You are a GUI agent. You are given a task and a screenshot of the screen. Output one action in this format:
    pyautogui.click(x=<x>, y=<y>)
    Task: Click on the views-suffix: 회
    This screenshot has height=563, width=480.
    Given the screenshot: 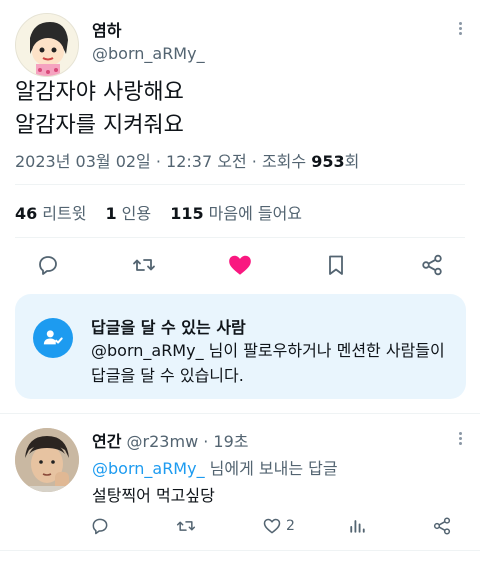 What is the action you would take?
    pyautogui.click(x=352, y=161)
    